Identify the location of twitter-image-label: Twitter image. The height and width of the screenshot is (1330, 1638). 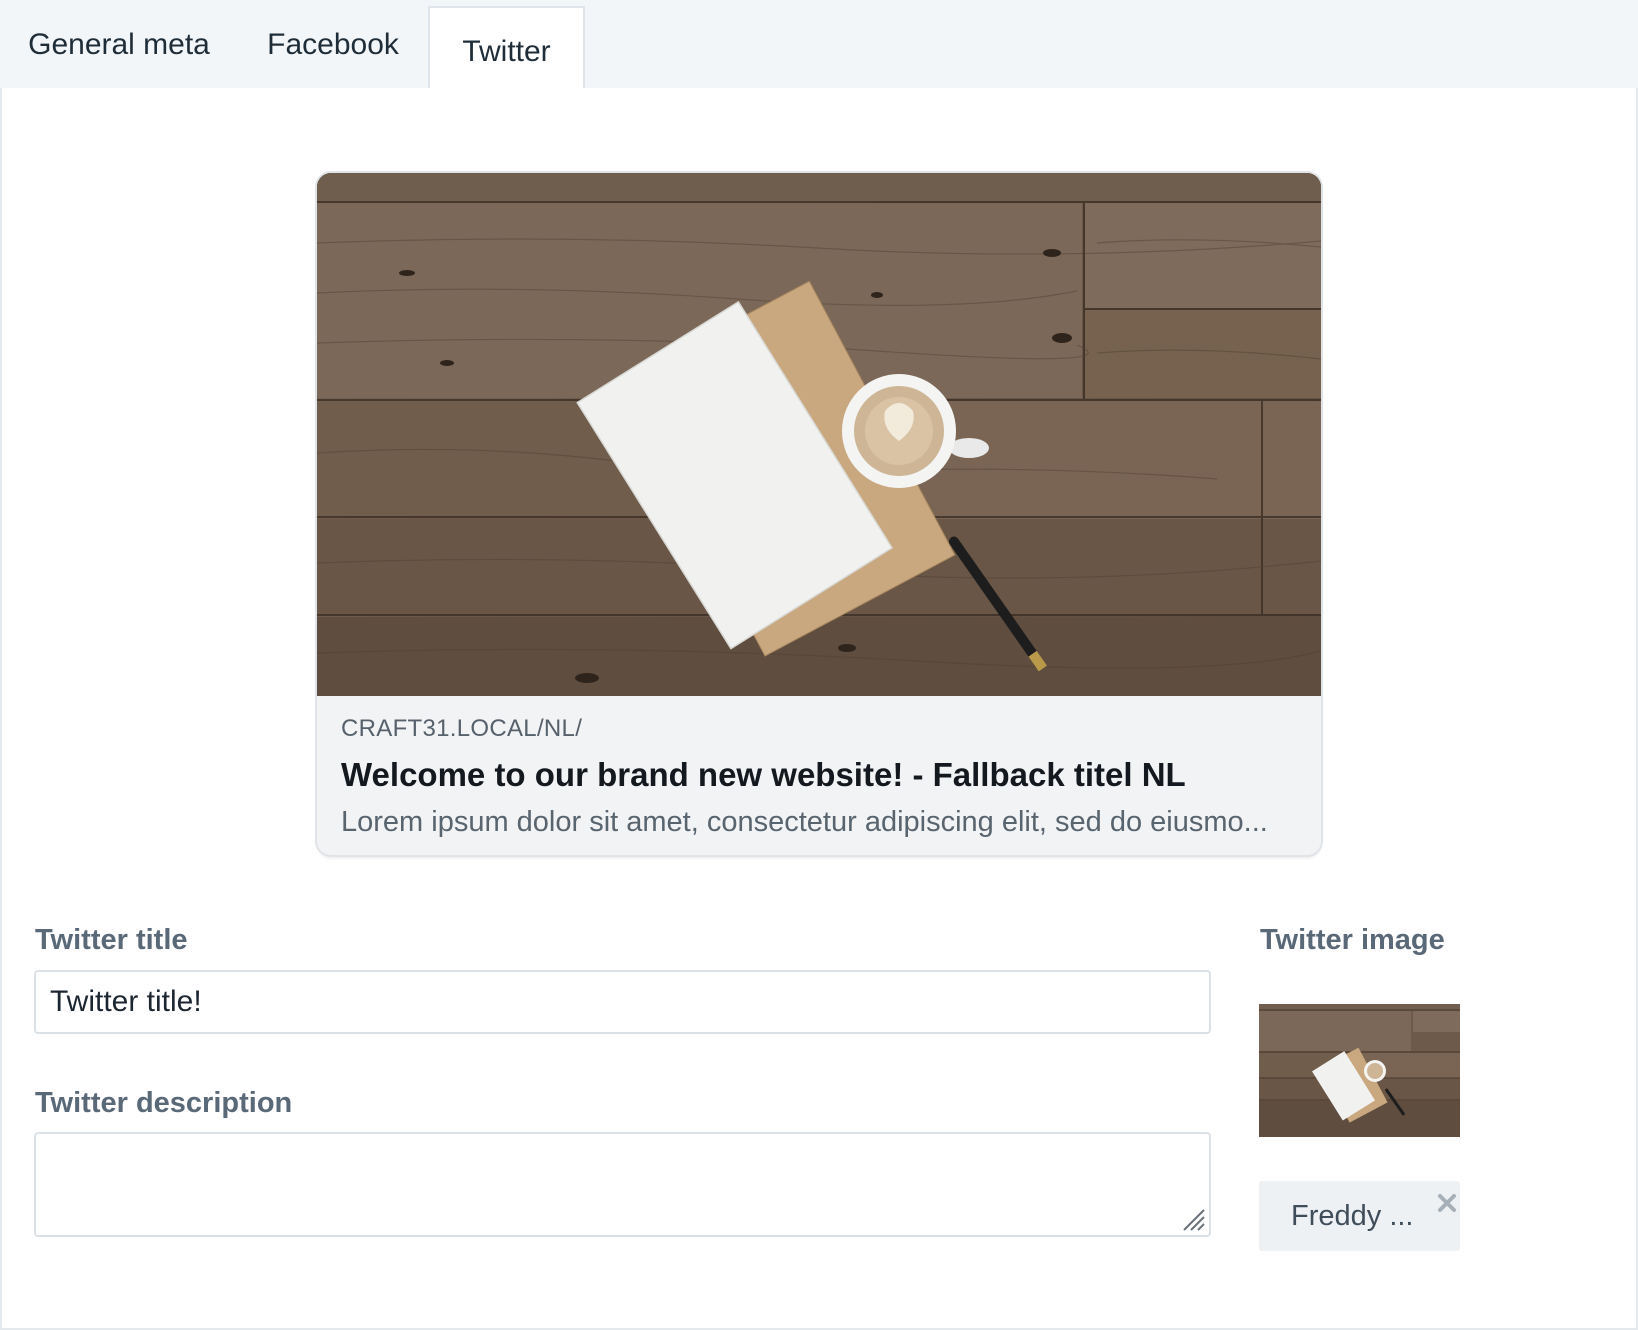
(1352, 940).